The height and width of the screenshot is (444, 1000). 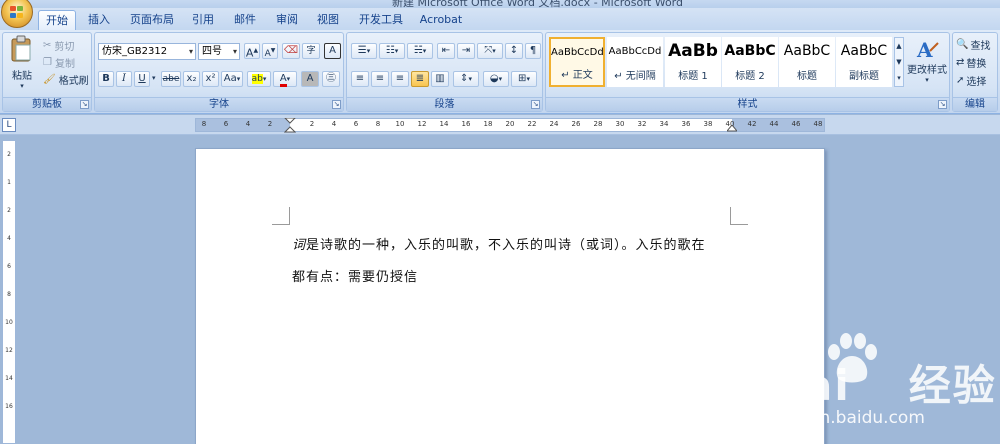 What do you see at coordinates (400, 79) in the screenshot?
I see `align-right-button: ≡` at bounding box center [400, 79].